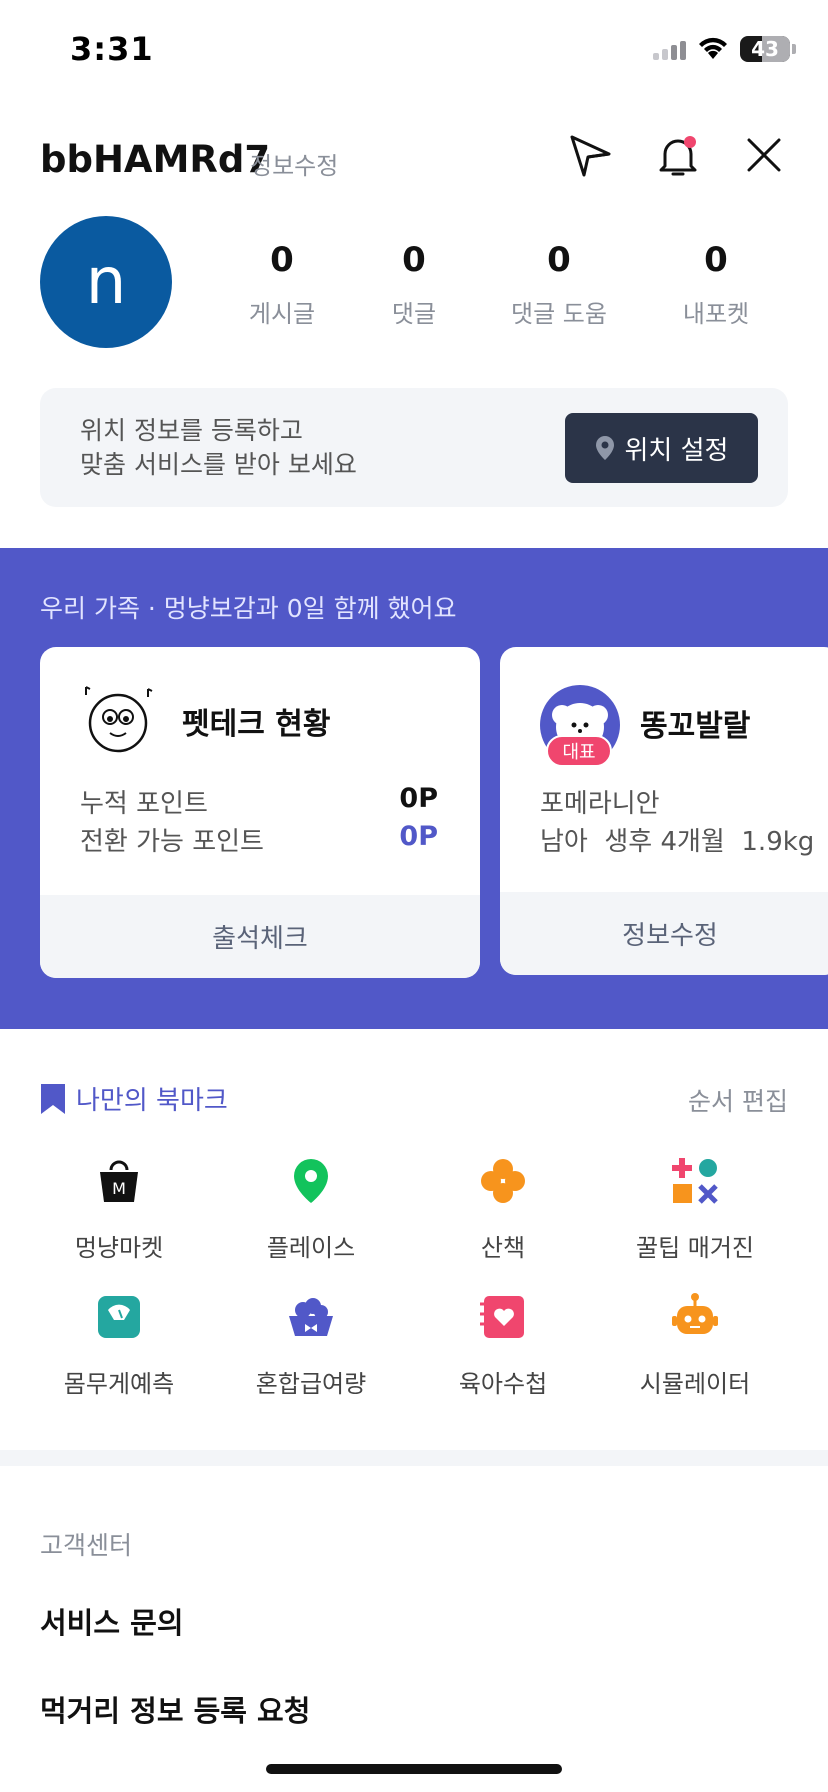  I want to click on bookmark-item: 꿀팁 매거진, so click(695, 1209).